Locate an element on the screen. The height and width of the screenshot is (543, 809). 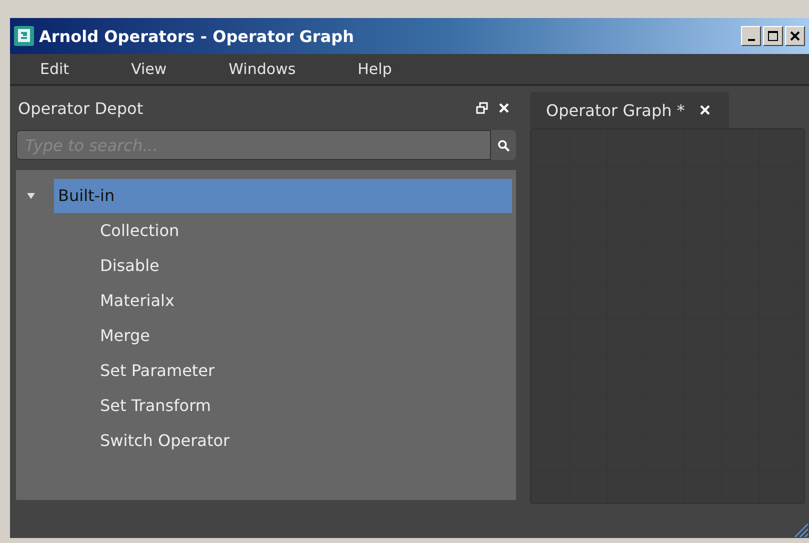
maximize-button is located at coordinates (773, 36).